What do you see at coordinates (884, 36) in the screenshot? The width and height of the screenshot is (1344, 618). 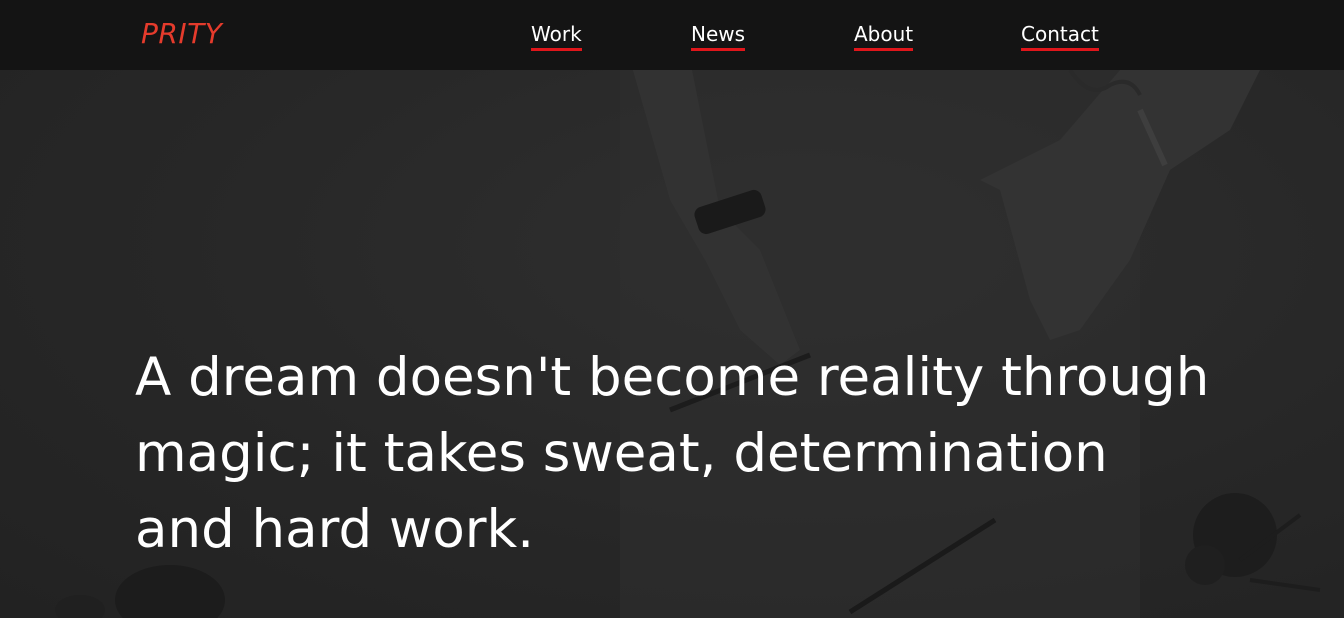 I see `nav-link-about: About` at bounding box center [884, 36].